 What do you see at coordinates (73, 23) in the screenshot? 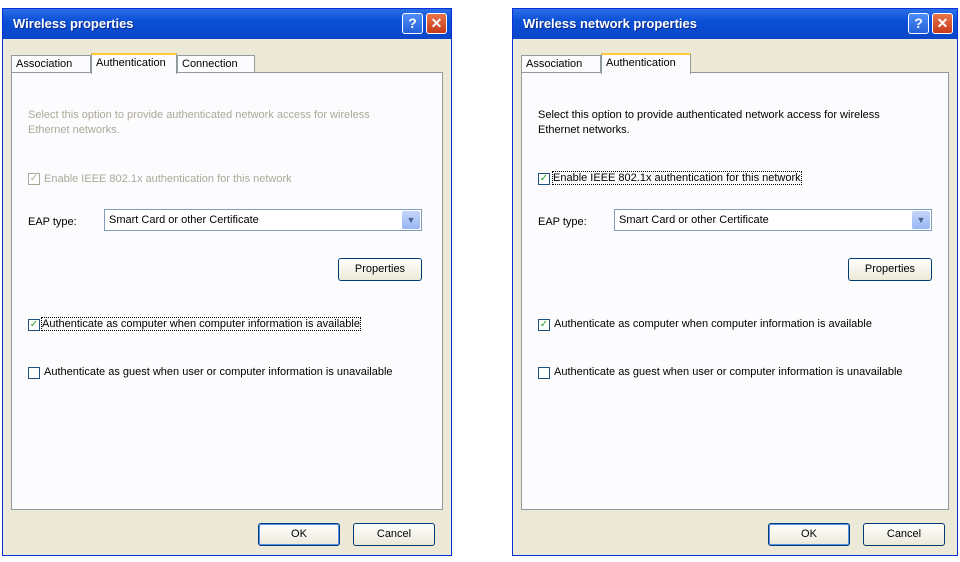
I see `dialog-title: Wireless properties` at bounding box center [73, 23].